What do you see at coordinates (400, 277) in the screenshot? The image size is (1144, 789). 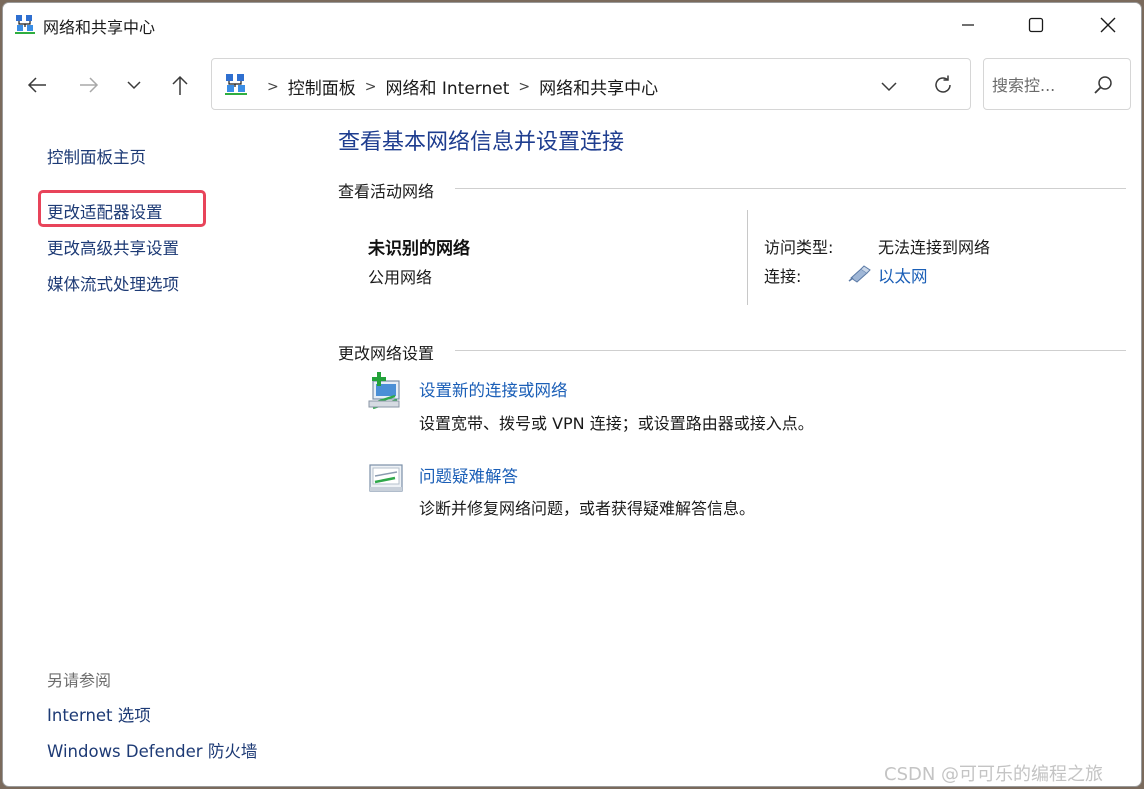 I see `network-category: 公用网络` at bounding box center [400, 277].